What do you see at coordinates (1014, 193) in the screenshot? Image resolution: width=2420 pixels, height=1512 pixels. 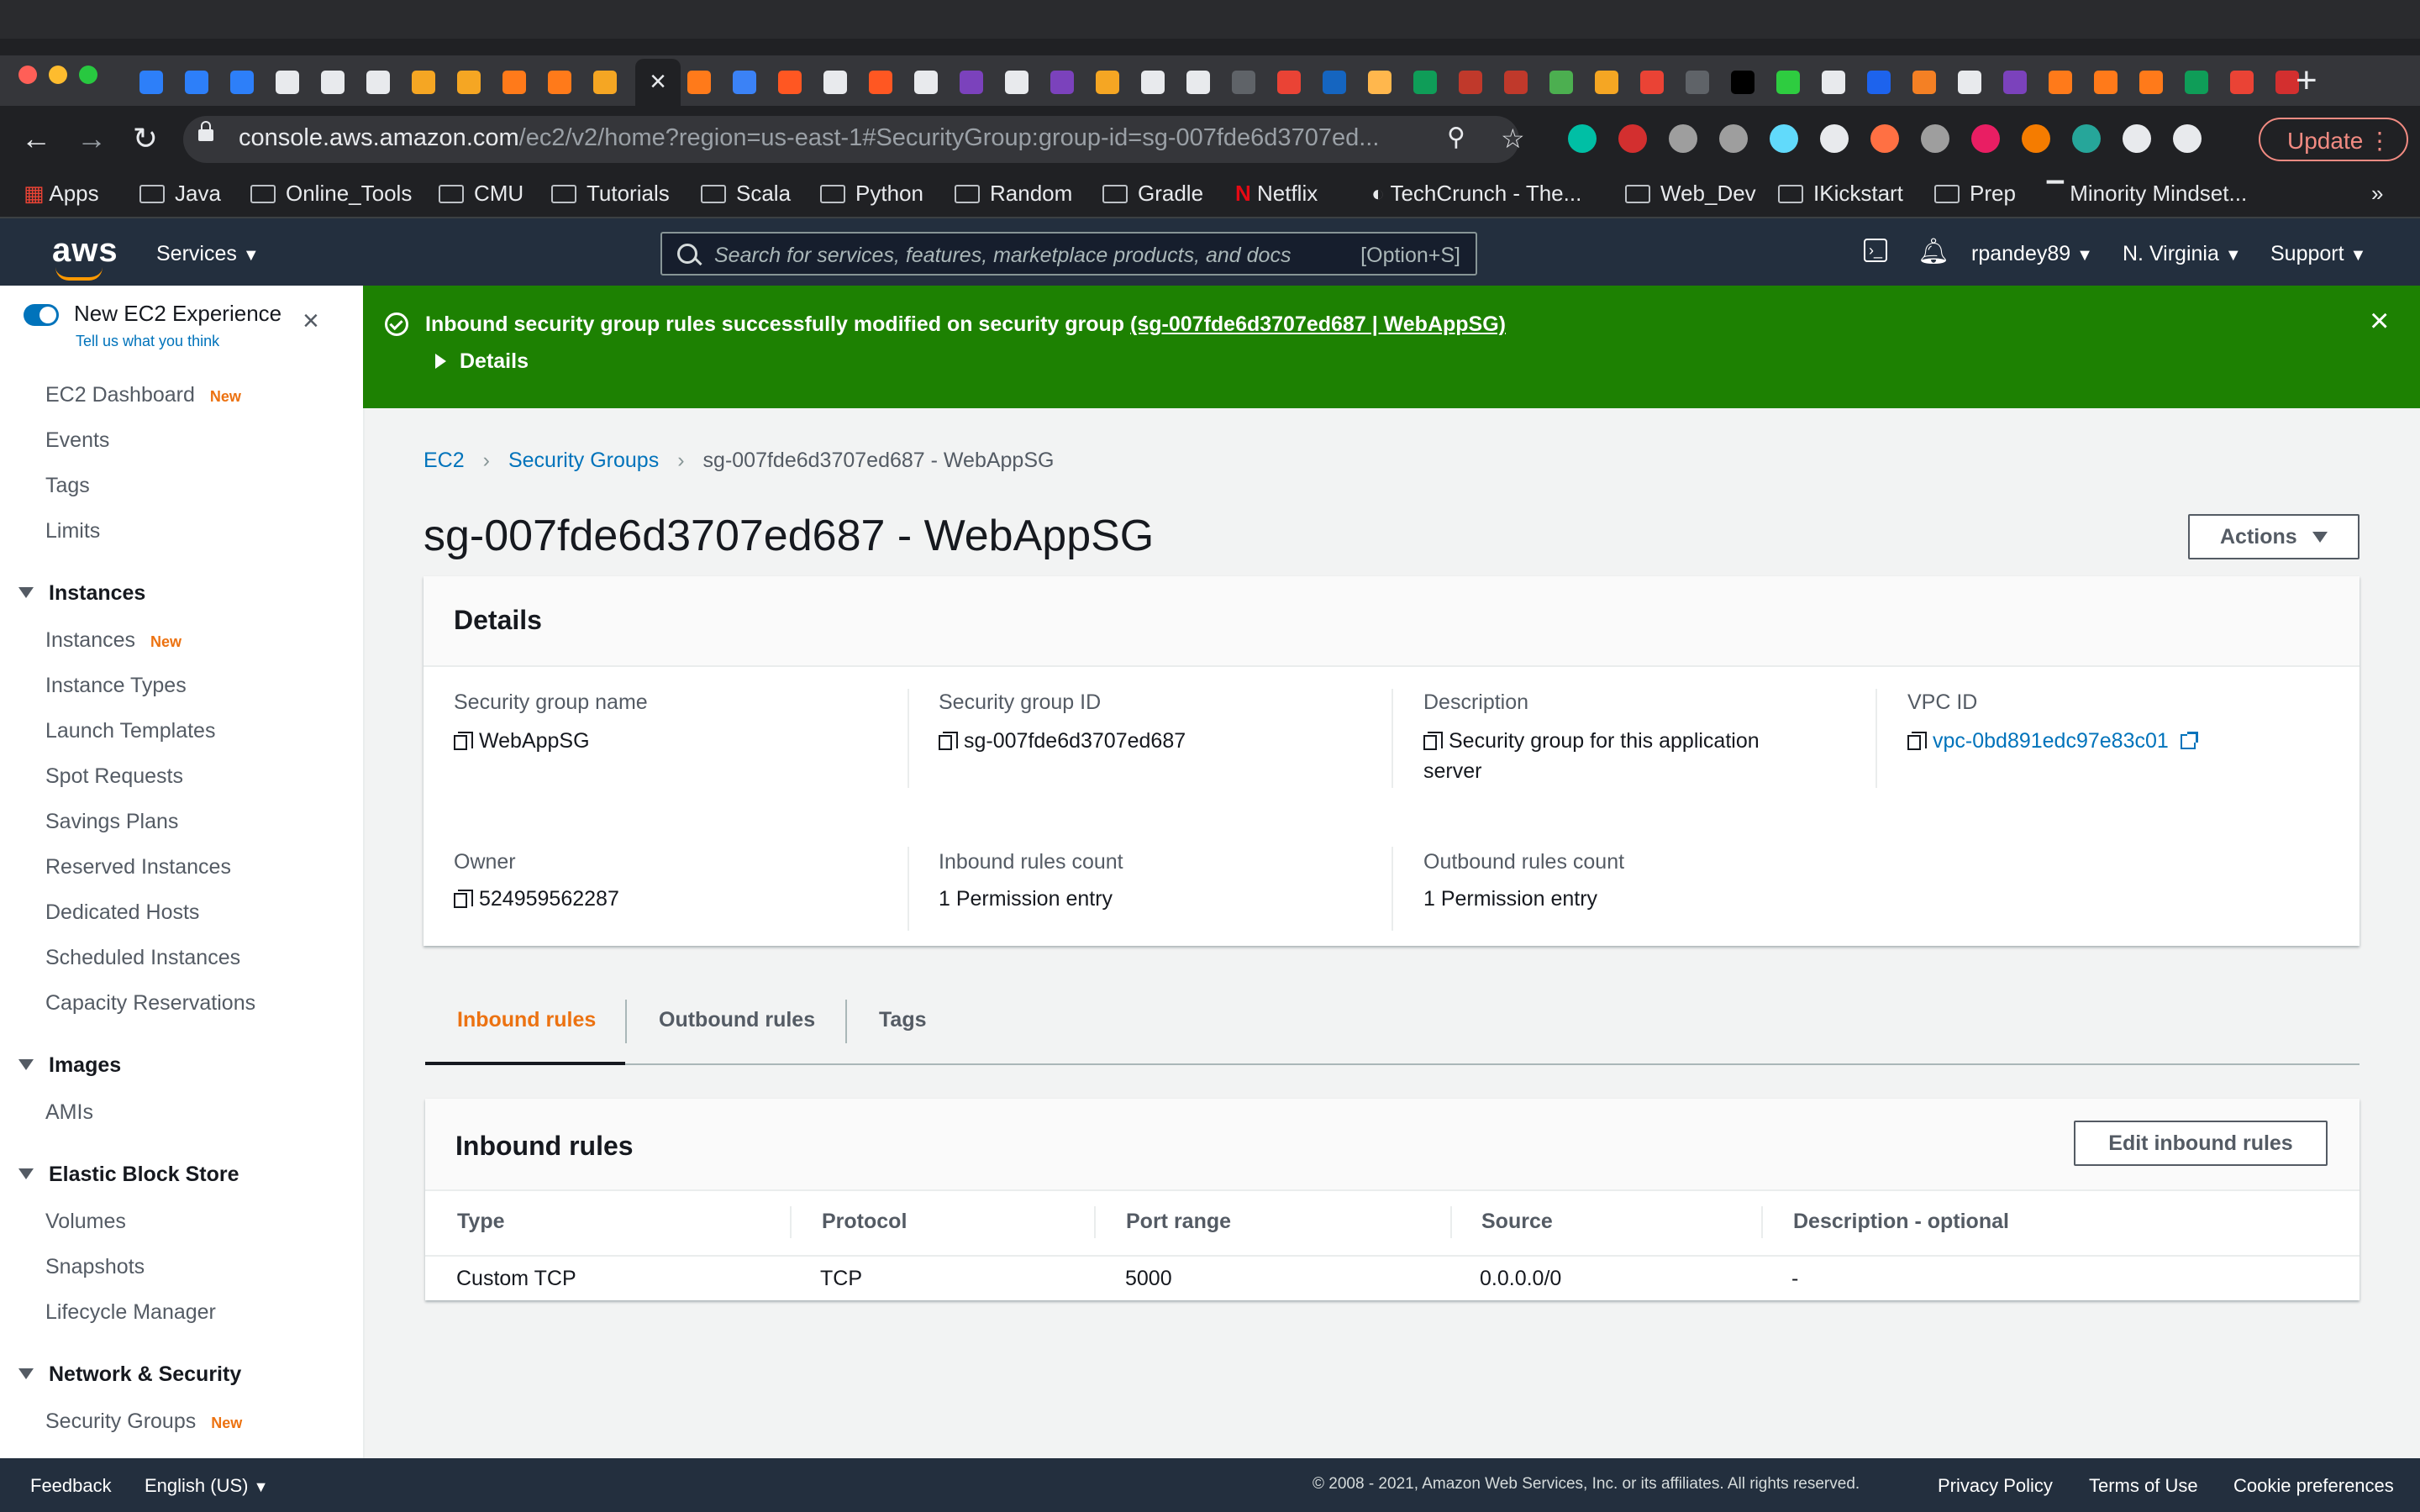 I see `bookmark-random: Random` at bounding box center [1014, 193].